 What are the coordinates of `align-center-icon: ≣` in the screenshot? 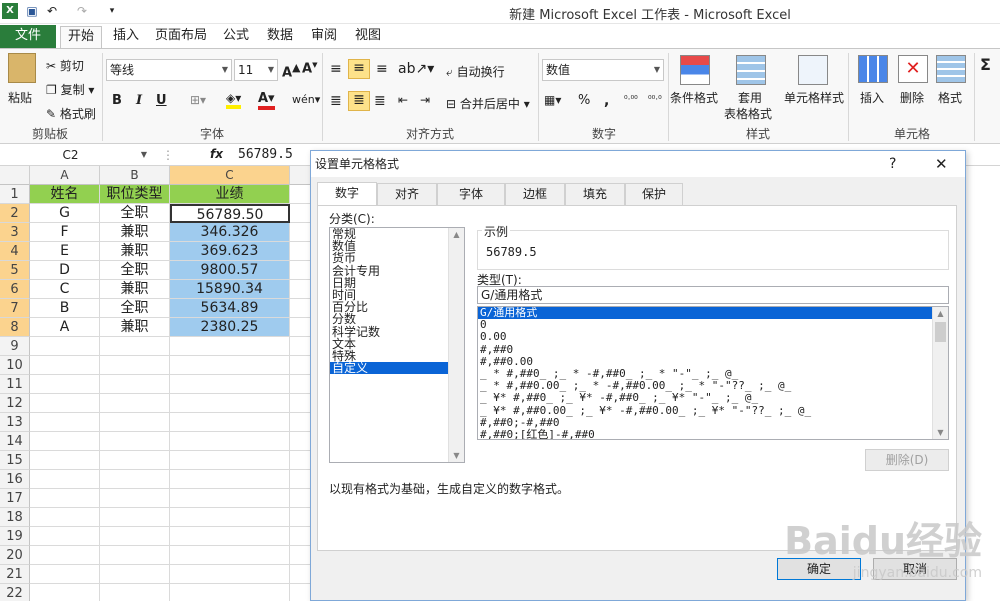 It's located at (359, 101).